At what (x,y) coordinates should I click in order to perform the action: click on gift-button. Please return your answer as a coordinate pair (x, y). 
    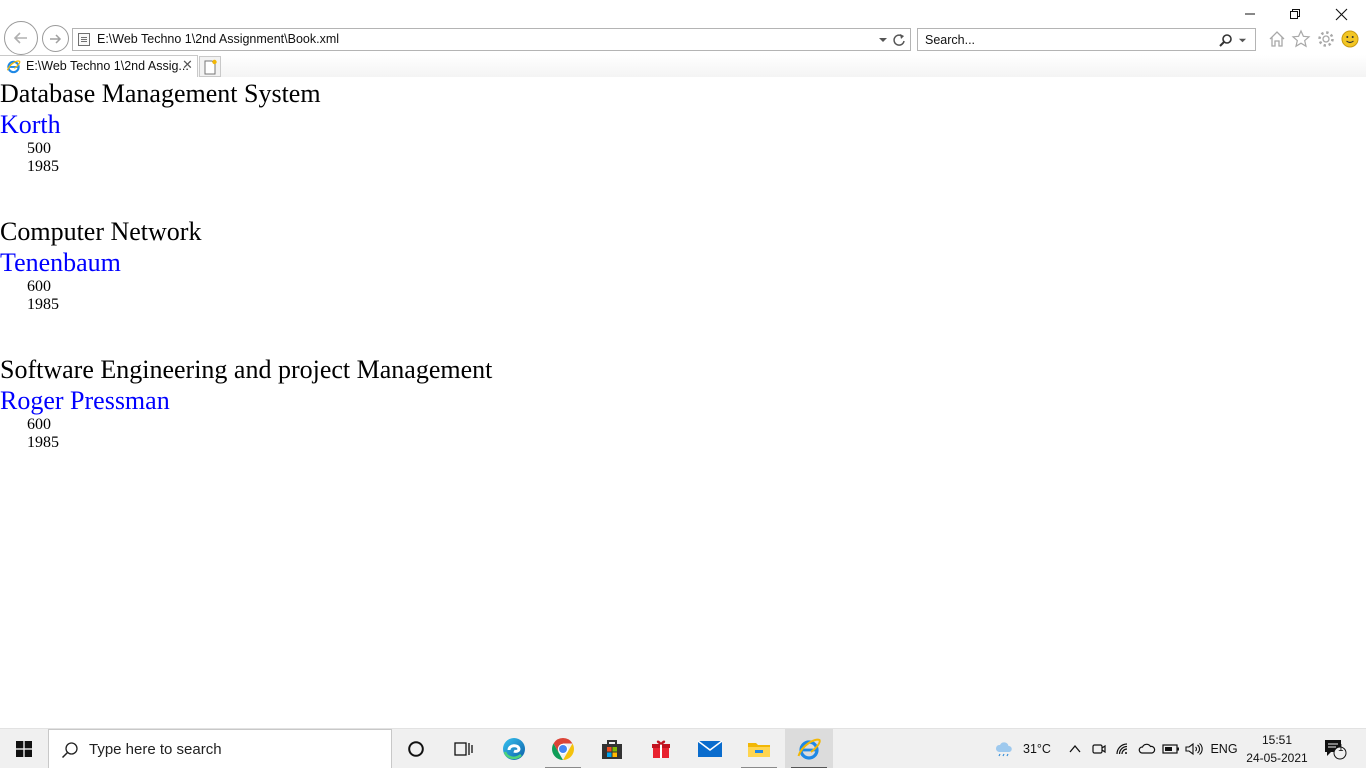
    Looking at the image, I should click on (661, 748).